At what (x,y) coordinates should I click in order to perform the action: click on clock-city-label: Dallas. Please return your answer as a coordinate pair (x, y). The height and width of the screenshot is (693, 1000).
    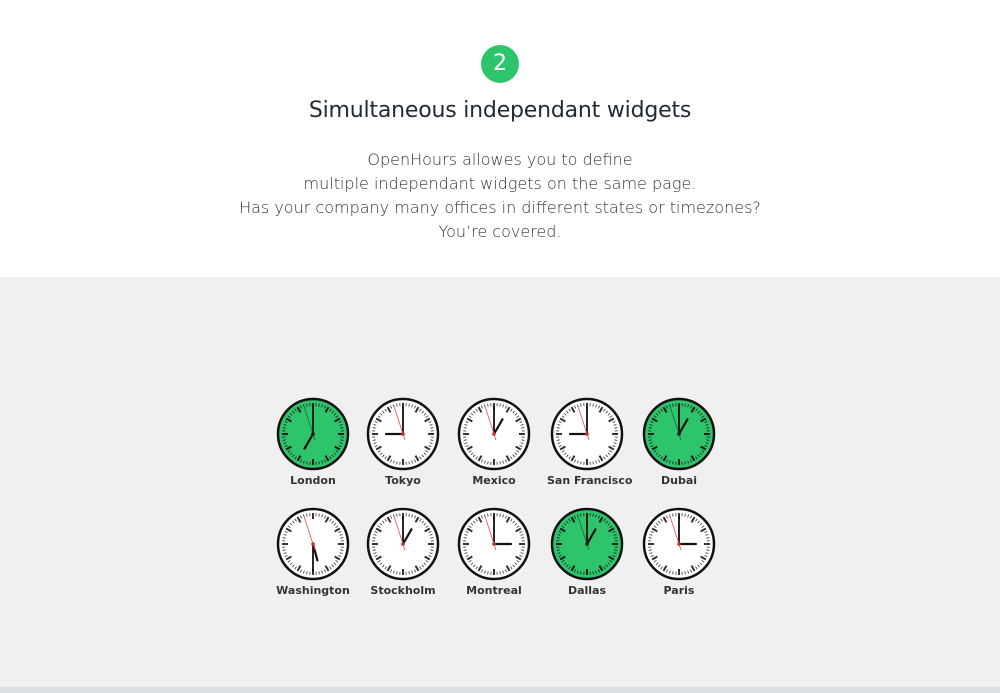
    Looking at the image, I should click on (587, 590).